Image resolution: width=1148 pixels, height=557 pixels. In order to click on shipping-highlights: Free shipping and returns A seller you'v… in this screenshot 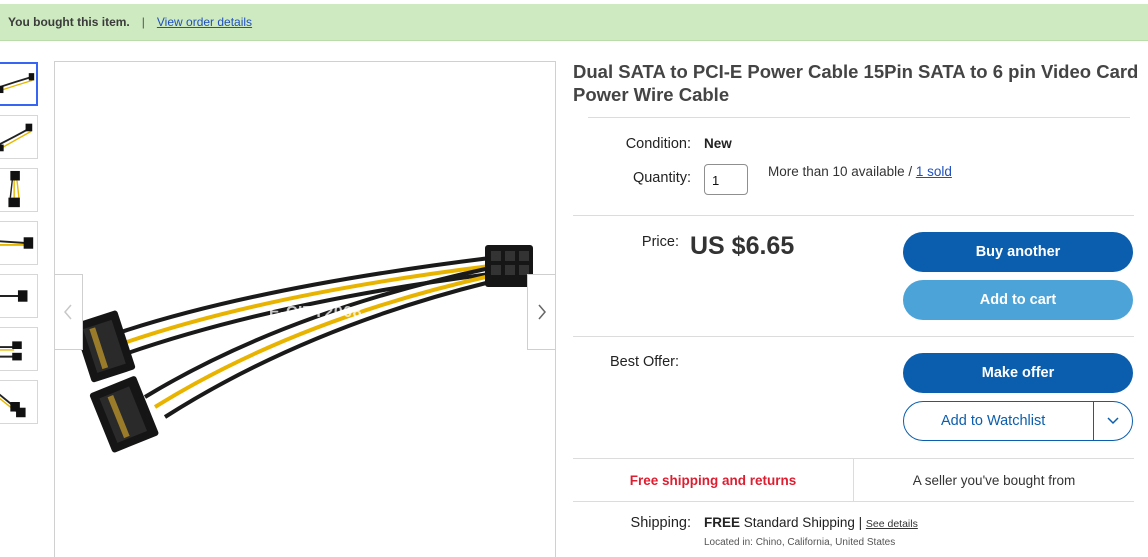, I will do `click(853, 480)`.